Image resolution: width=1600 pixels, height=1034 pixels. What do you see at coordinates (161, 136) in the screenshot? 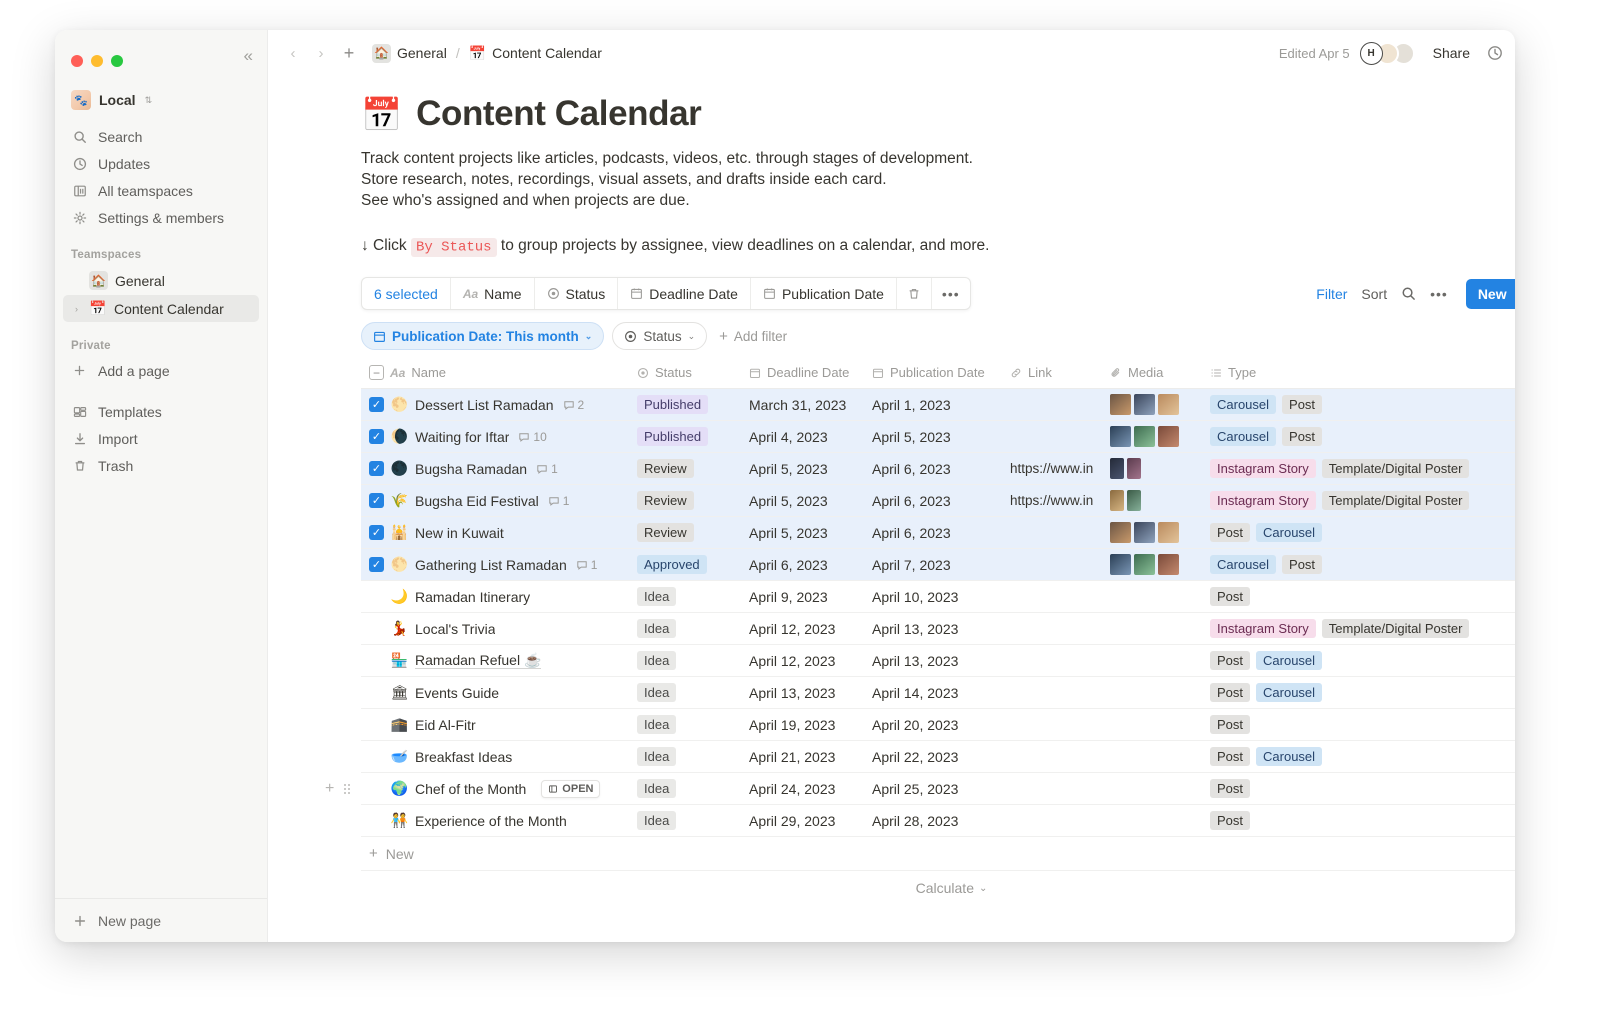
I see `sidebar-item-search: Search` at bounding box center [161, 136].